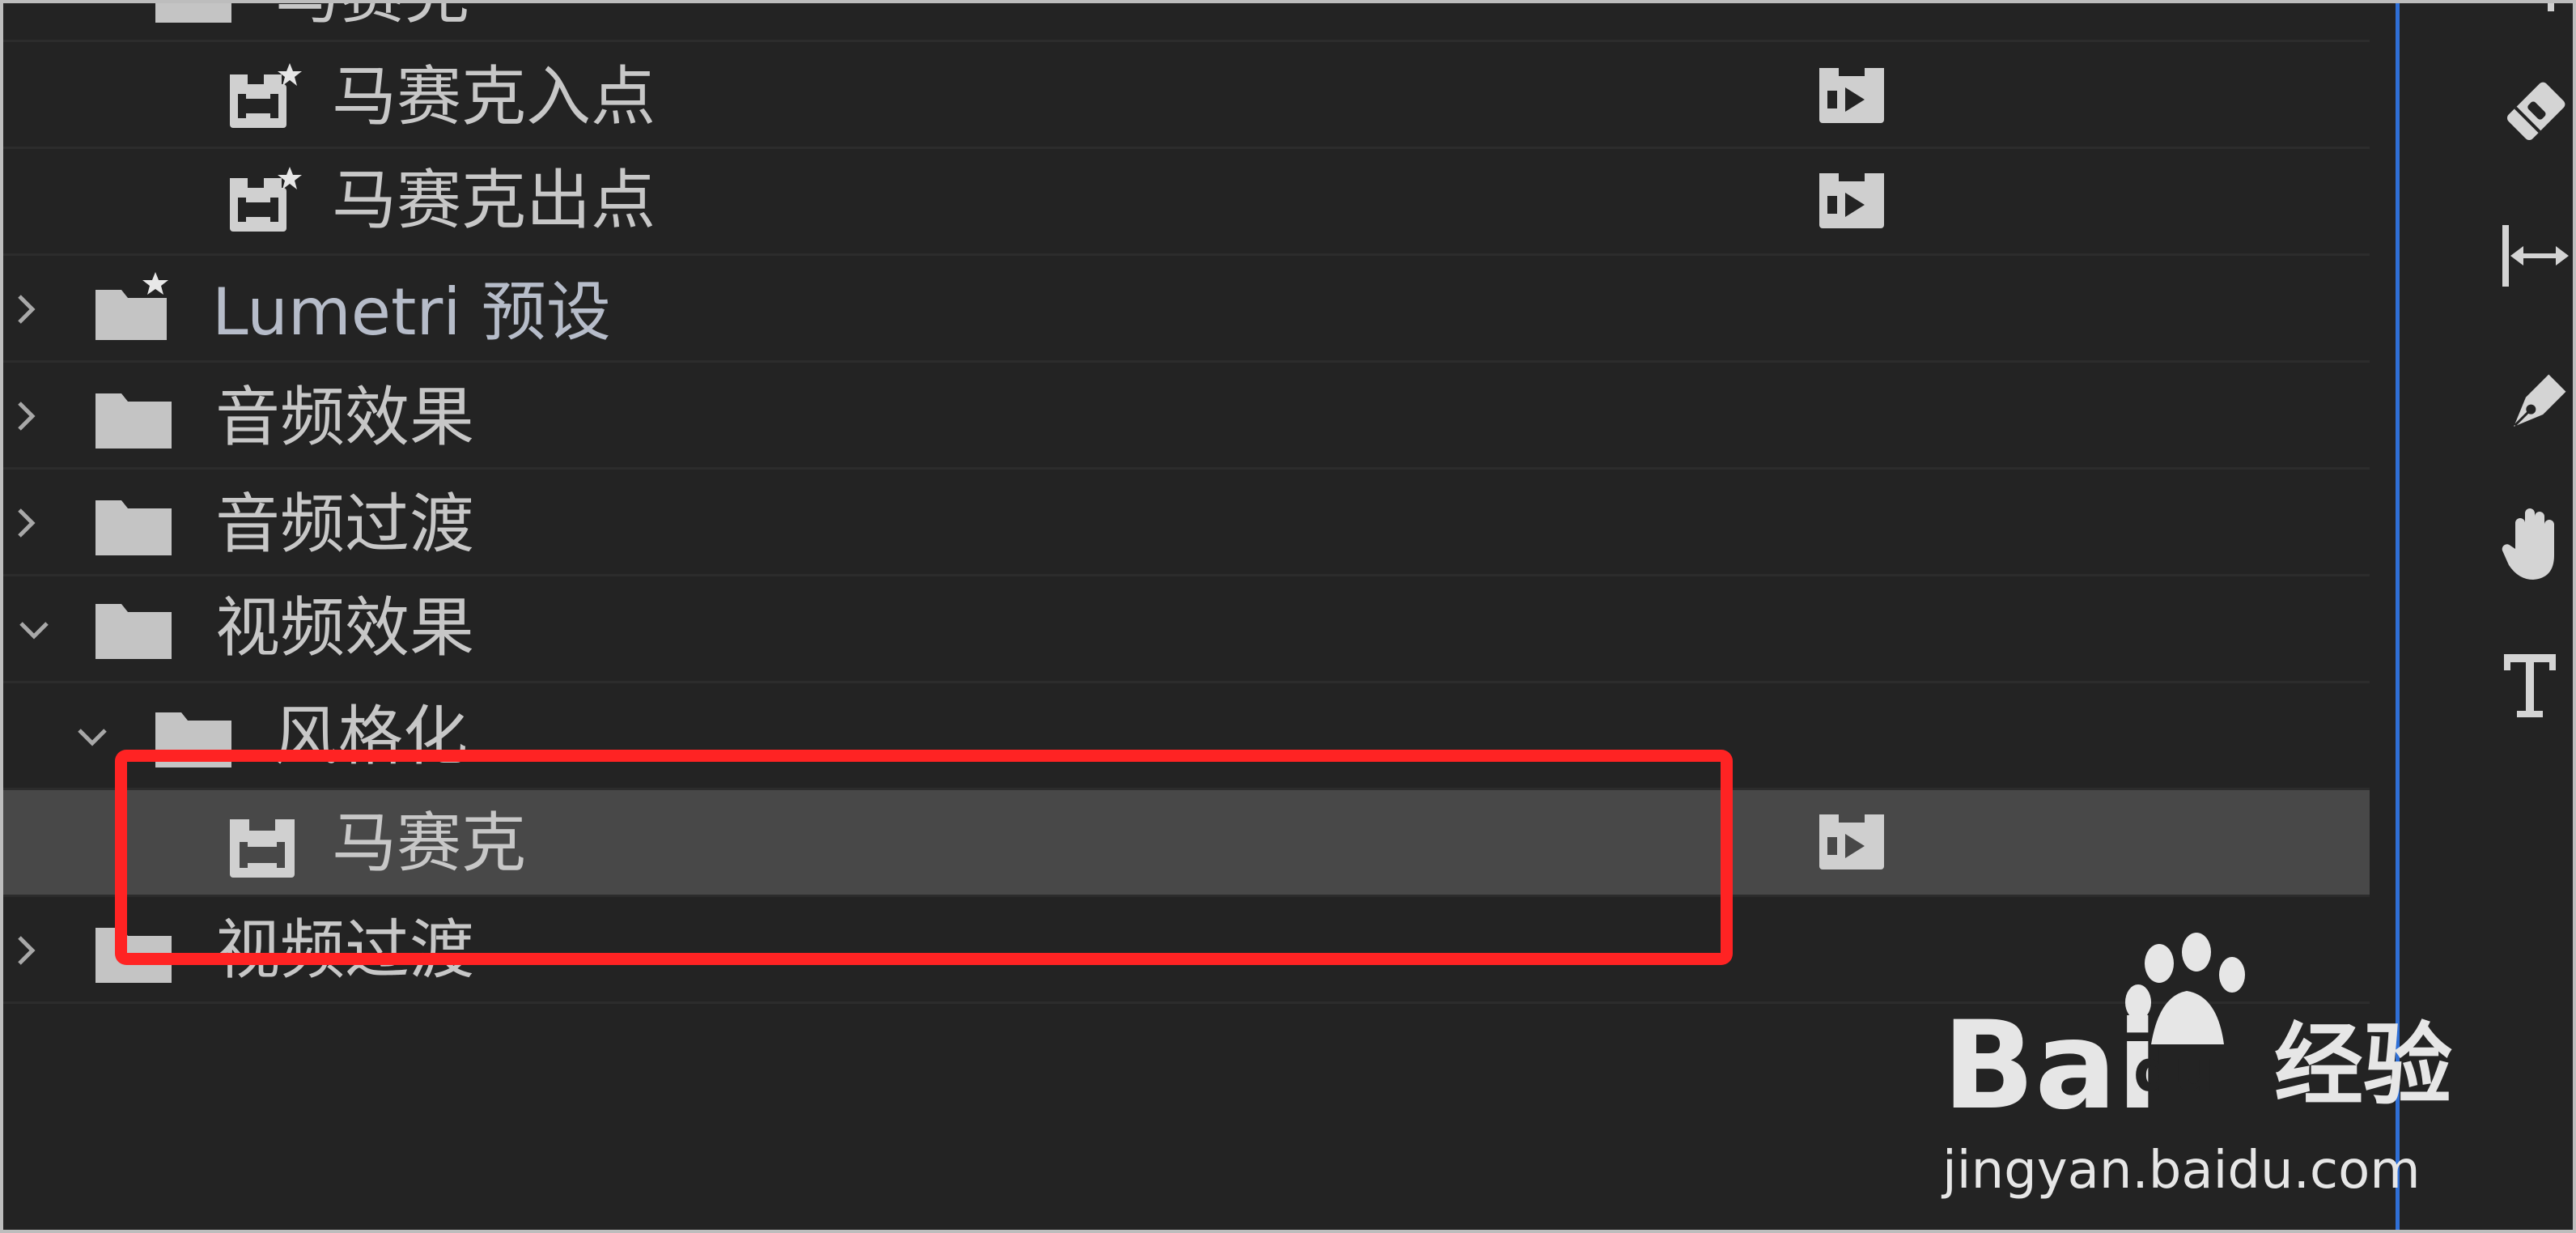 The width and height of the screenshot is (2576, 1233). What do you see at coordinates (344, 627) in the screenshot?
I see `tree-item-label: 视频效果` at bounding box center [344, 627].